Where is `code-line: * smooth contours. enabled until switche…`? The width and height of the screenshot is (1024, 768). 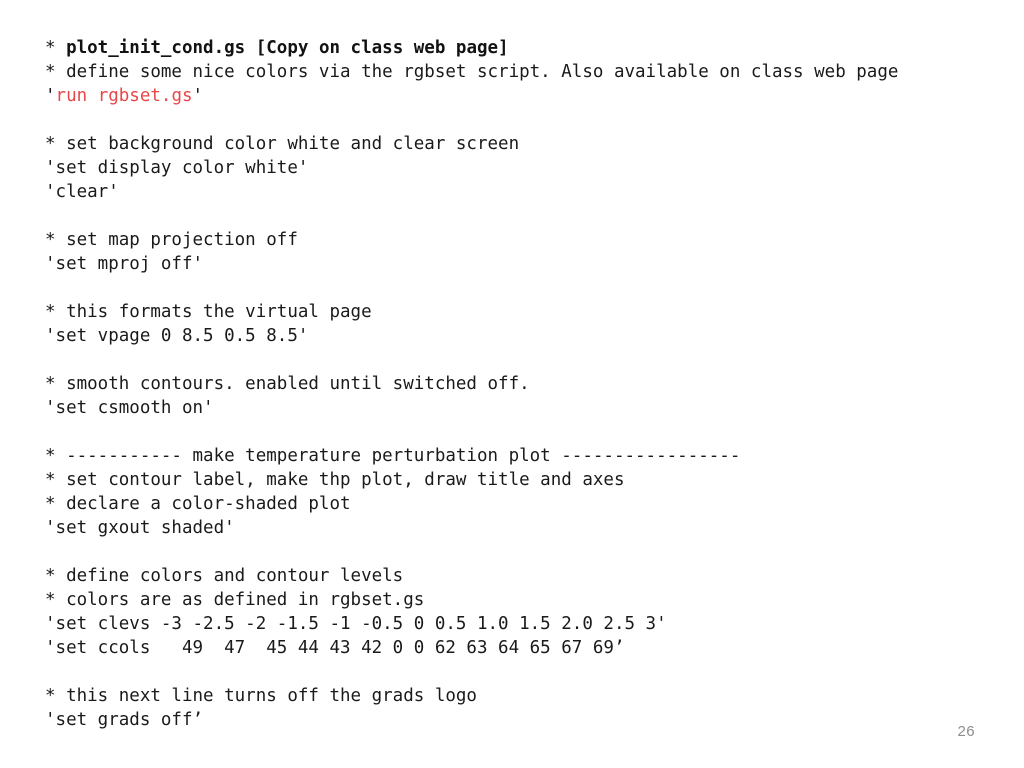
code-line: * smooth contours. enabled until switche… is located at coordinates (532, 384).